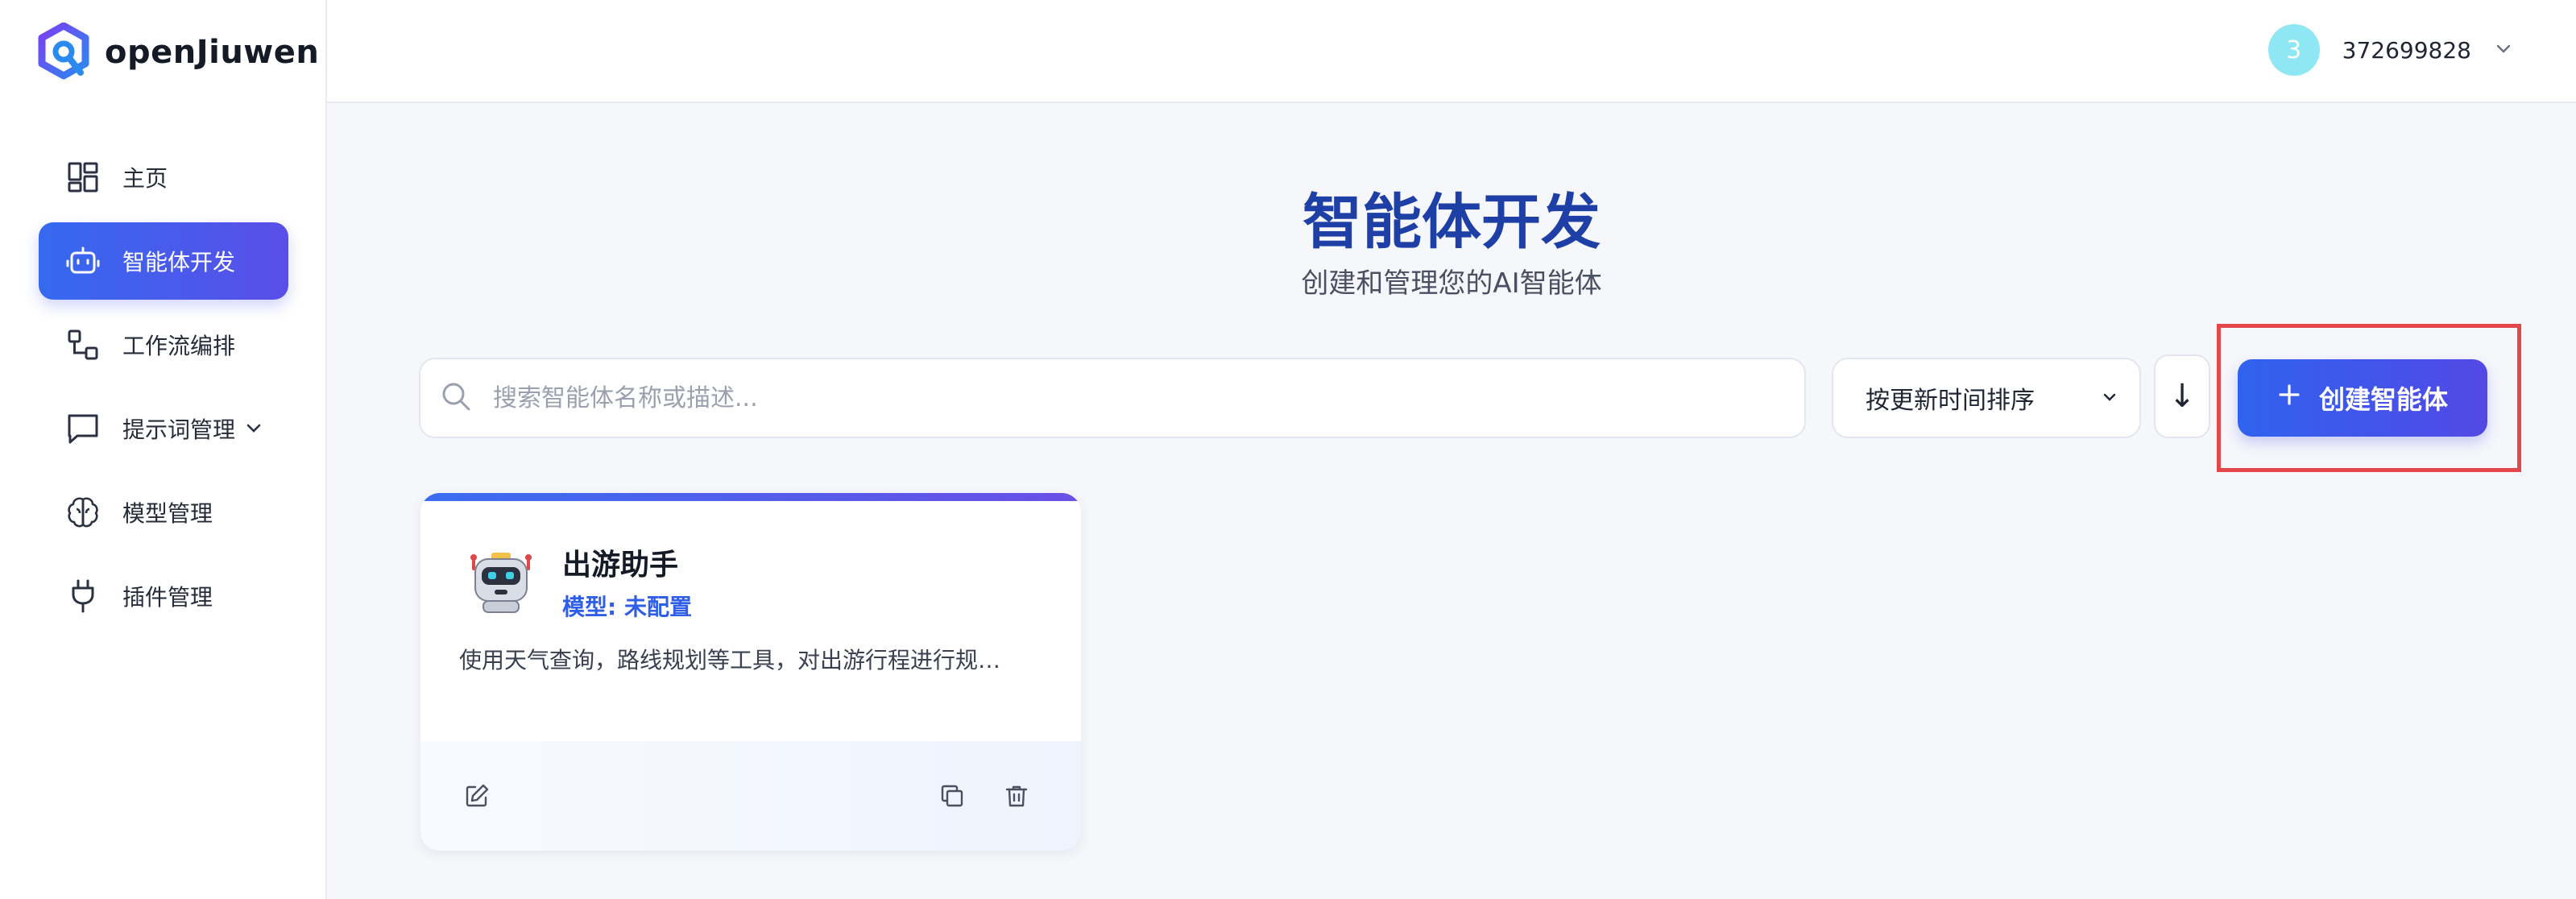 This screenshot has width=2576, height=899. I want to click on user-menu: 3 372699828, so click(2390, 50).